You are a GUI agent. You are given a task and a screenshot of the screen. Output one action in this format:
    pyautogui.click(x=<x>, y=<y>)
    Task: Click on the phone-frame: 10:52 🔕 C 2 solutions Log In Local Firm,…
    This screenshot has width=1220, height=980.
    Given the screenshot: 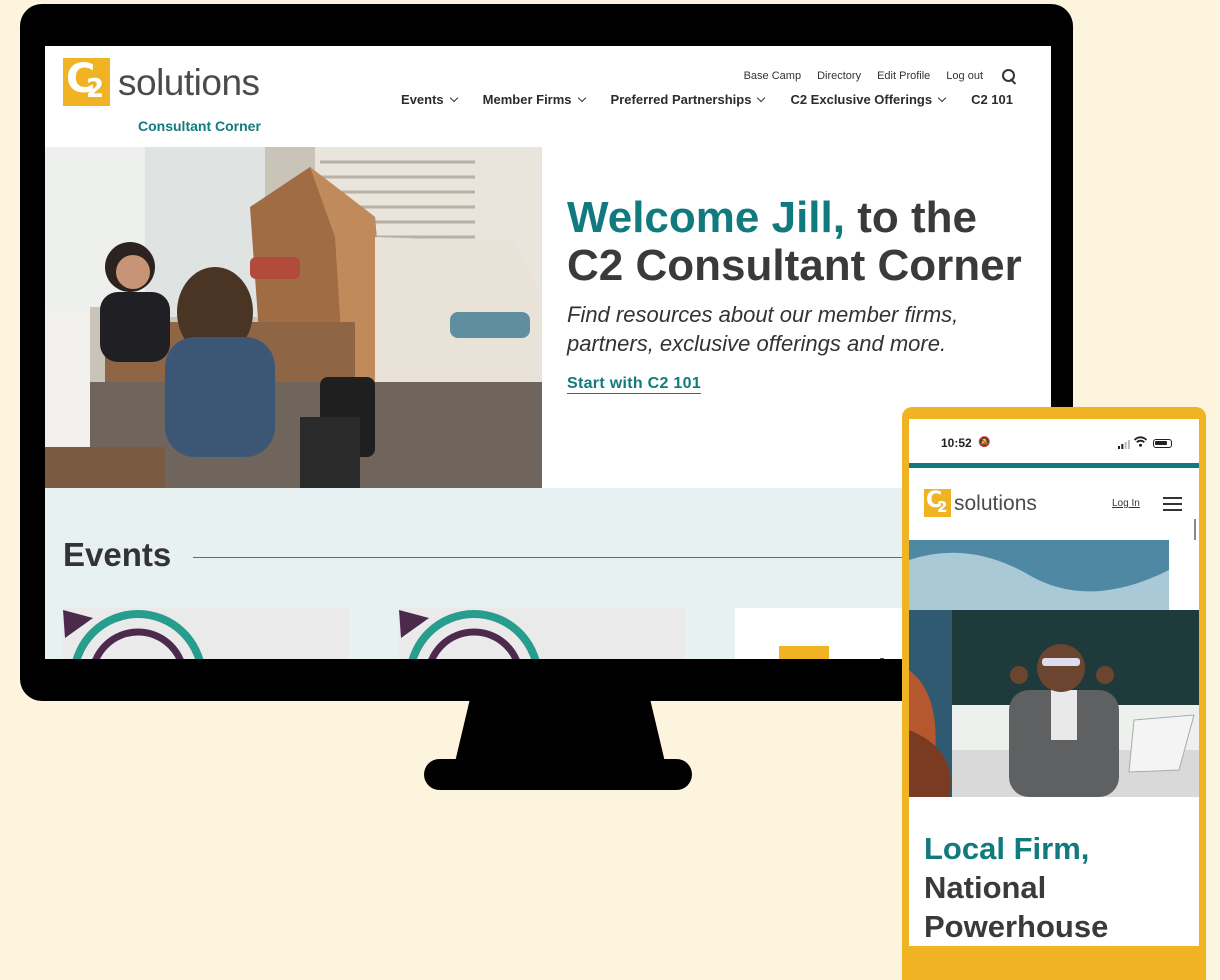 What is the action you would take?
    pyautogui.click(x=1054, y=693)
    